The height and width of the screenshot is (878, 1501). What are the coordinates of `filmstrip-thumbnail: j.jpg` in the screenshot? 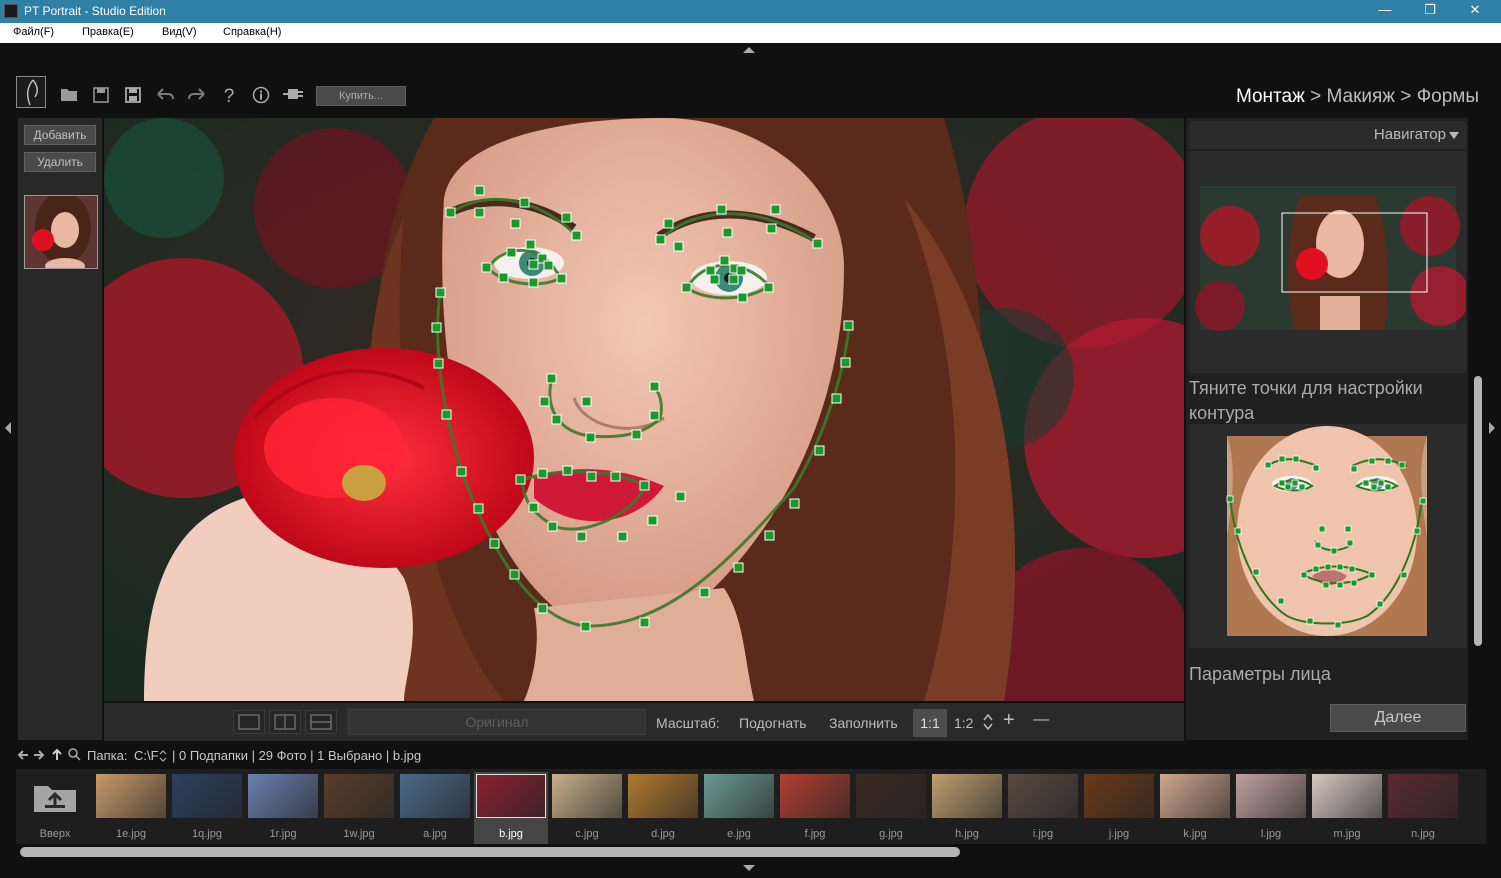 It's located at (1119, 808).